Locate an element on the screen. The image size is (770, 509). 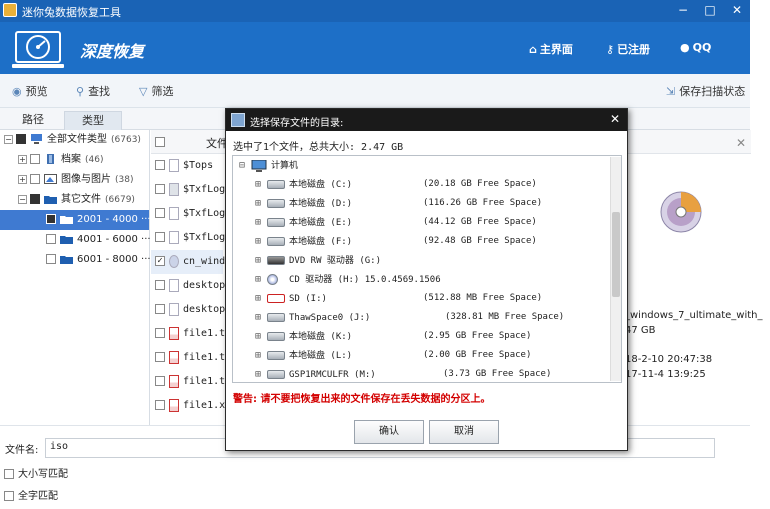
tab-path: 路径 is located at coordinates (33, 120).